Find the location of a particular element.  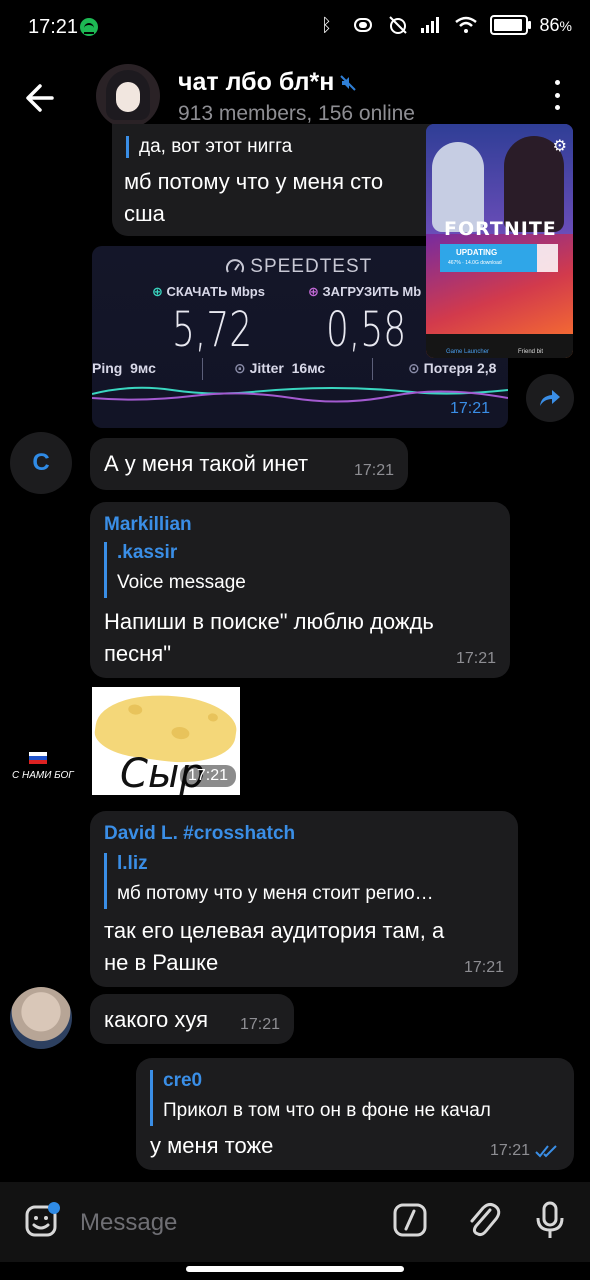

command-icon is located at coordinates (410, 1220).